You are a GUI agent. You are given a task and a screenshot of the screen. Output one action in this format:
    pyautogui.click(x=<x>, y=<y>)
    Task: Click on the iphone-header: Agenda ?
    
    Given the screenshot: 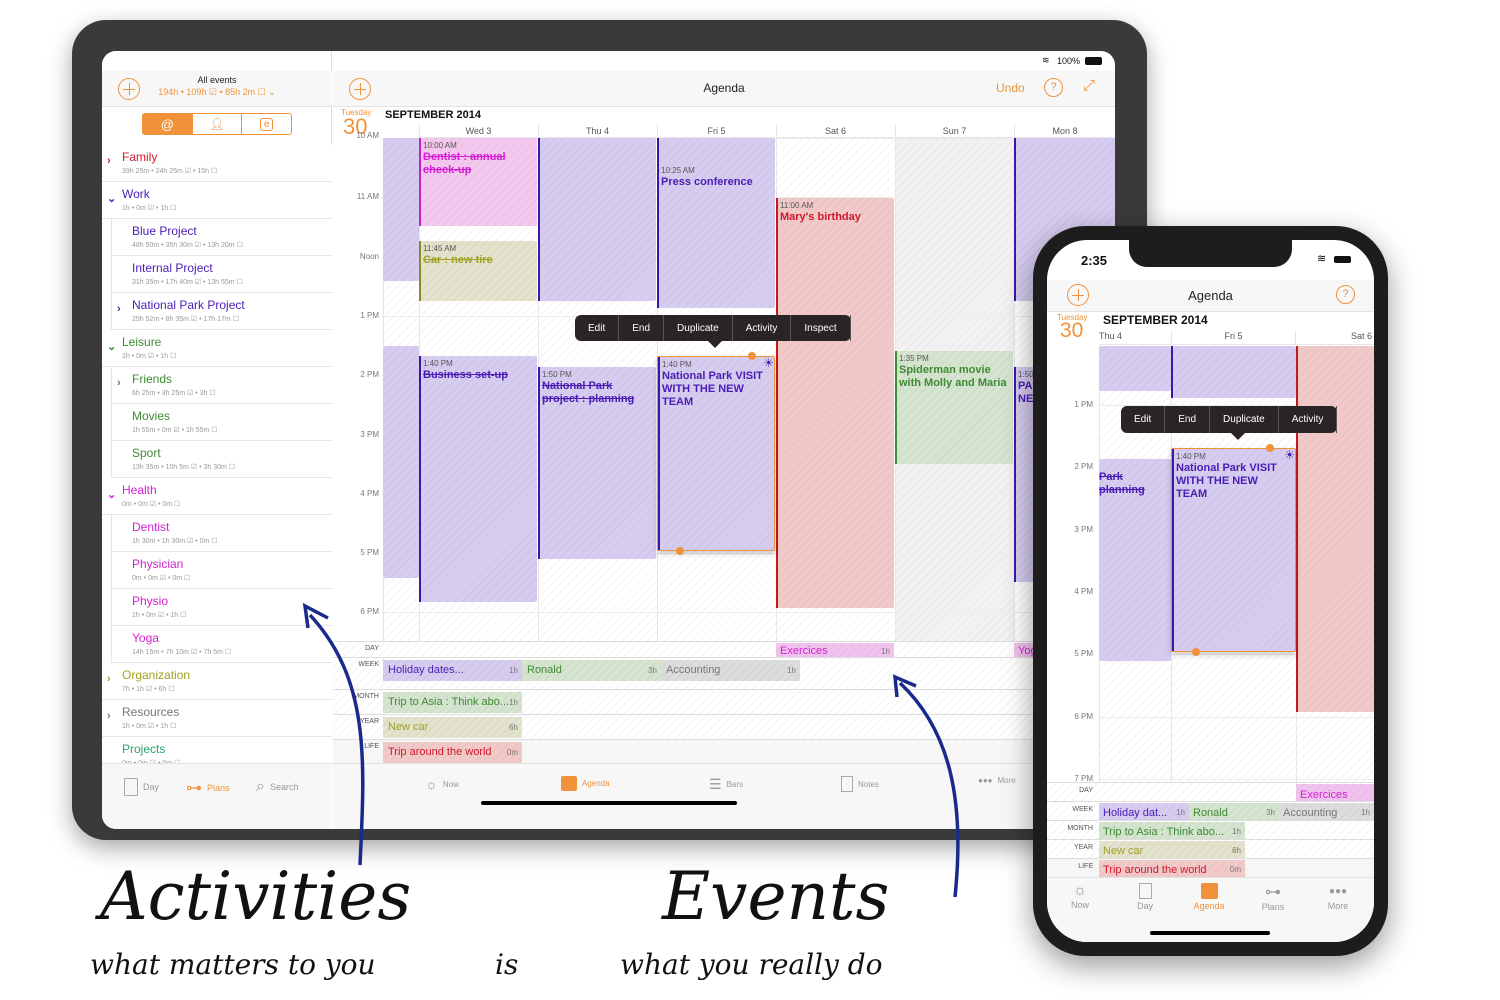 What is the action you would take?
    pyautogui.click(x=1210, y=296)
    